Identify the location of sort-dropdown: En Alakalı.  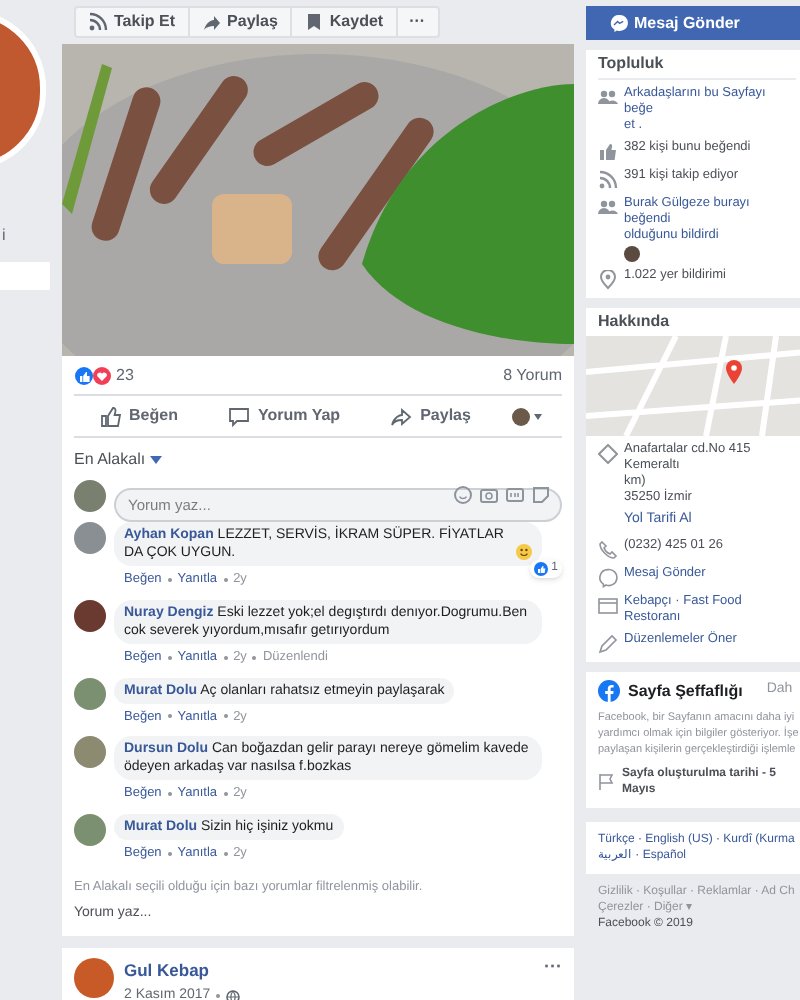
(118, 460).